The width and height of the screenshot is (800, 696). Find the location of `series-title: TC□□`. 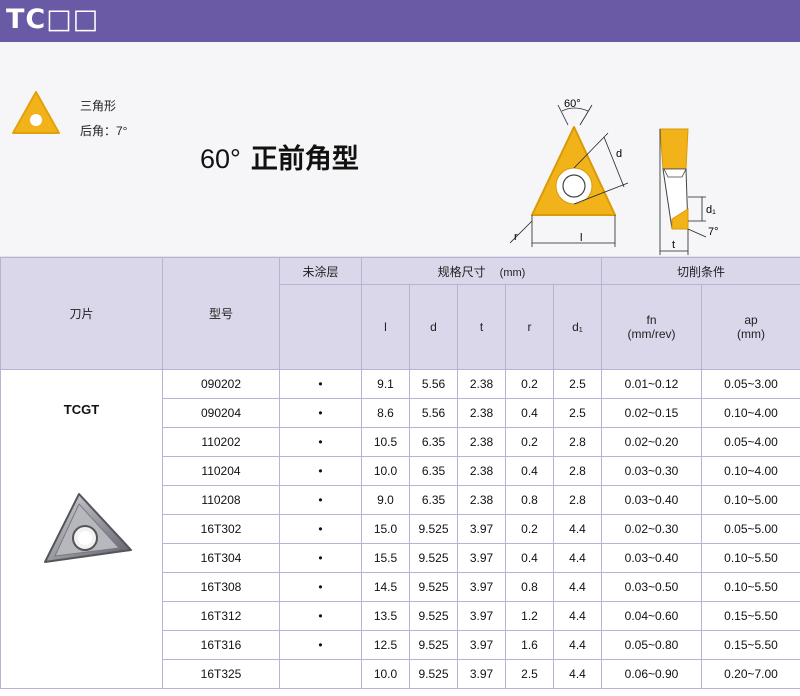

series-title: TC□□ is located at coordinates (53, 19).